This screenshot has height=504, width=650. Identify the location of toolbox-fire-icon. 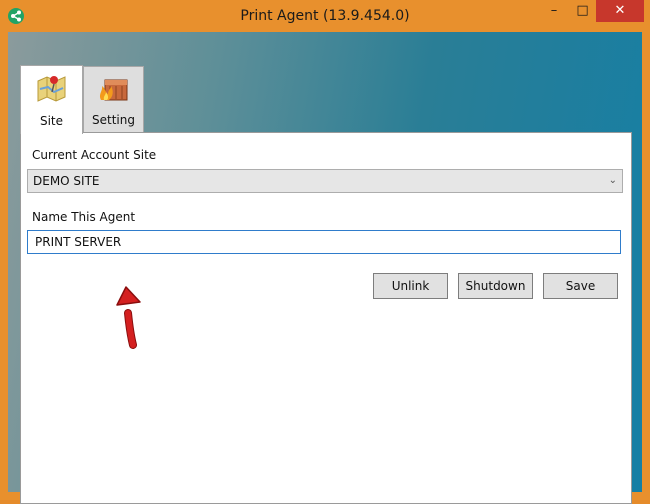
(114, 88).